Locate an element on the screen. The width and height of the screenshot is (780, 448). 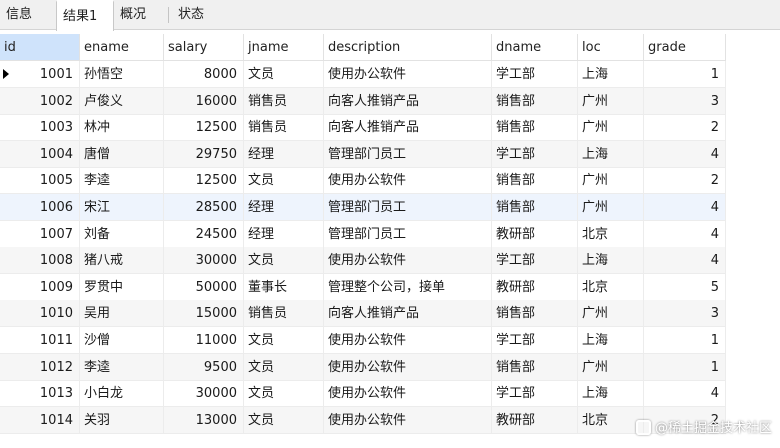
cell-description: 管理整个公司，接单 is located at coordinates (408, 287).